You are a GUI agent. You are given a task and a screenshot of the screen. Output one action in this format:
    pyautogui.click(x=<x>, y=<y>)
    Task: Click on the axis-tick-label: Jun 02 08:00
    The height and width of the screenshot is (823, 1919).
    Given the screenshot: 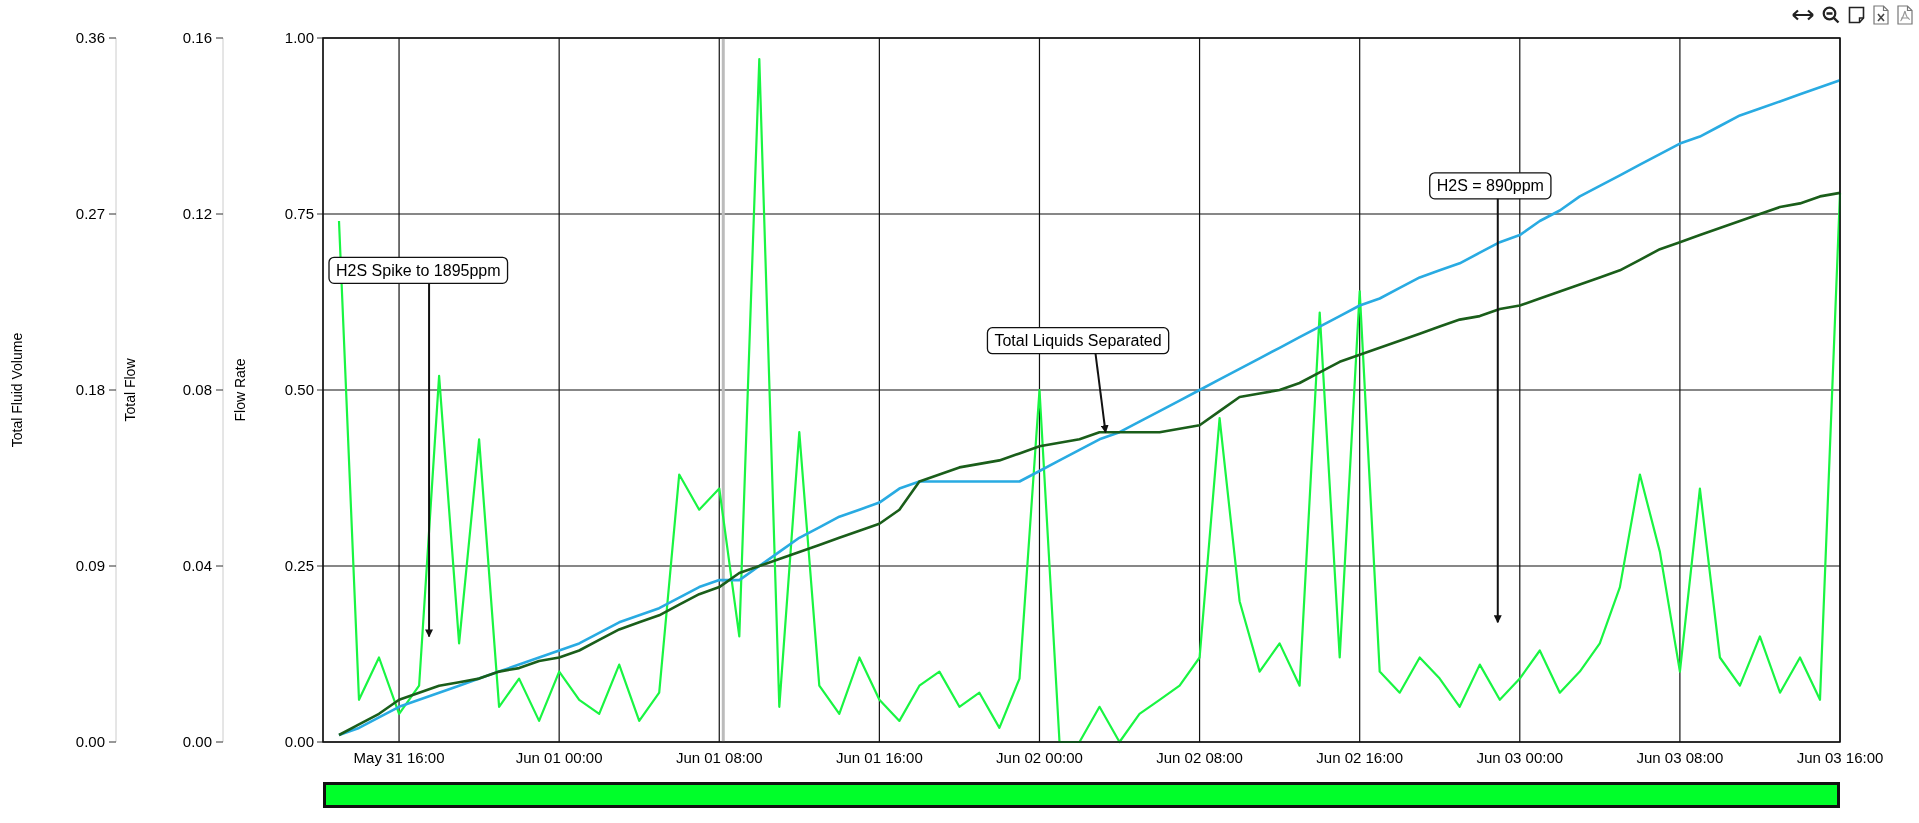 What is the action you would take?
    pyautogui.click(x=1199, y=757)
    